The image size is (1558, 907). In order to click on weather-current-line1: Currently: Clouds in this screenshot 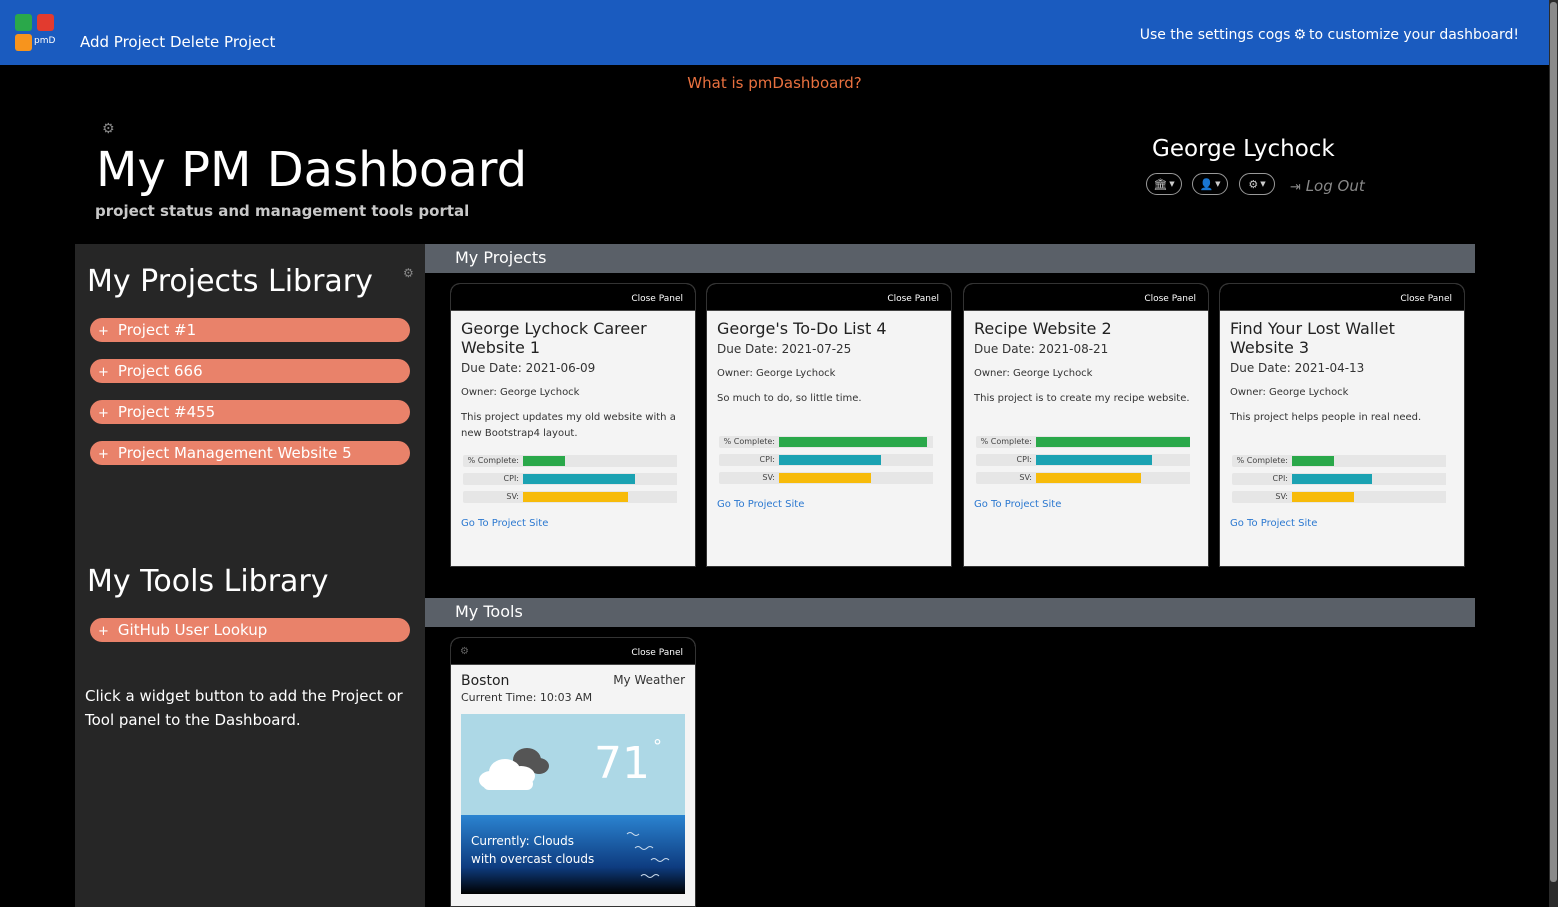, I will do `click(523, 841)`.